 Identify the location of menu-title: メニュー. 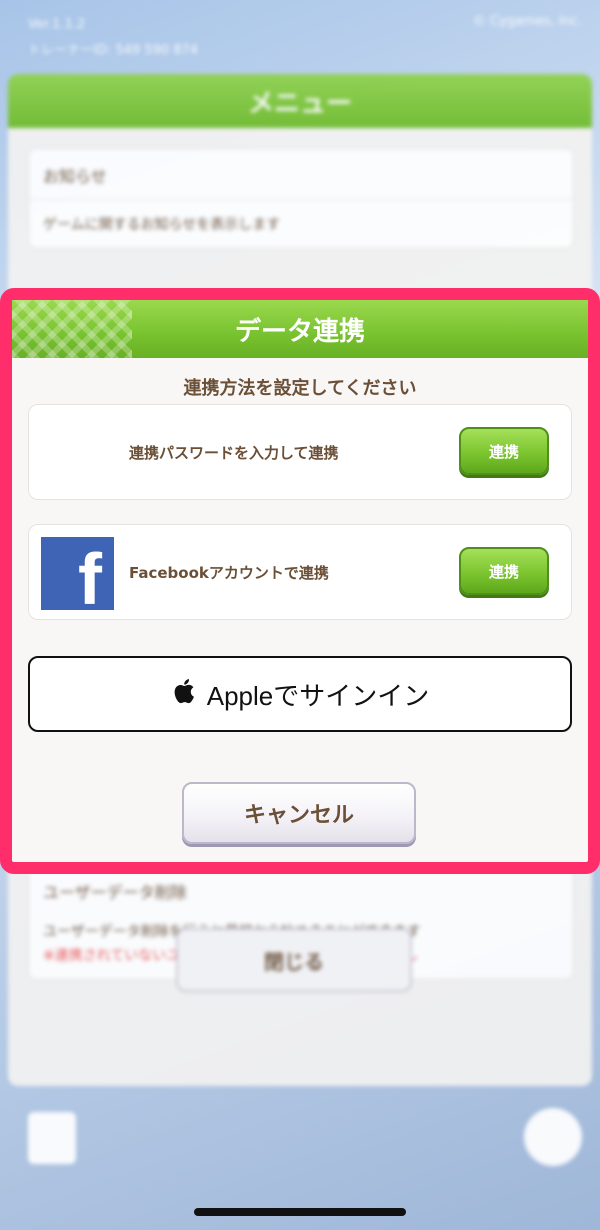
(300, 101).